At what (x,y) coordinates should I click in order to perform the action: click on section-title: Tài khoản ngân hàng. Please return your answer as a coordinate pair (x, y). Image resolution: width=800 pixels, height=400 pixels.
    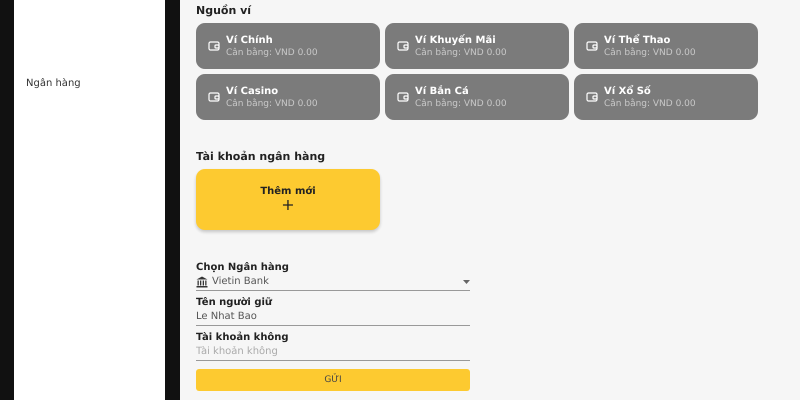
    Looking at the image, I should click on (261, 156).